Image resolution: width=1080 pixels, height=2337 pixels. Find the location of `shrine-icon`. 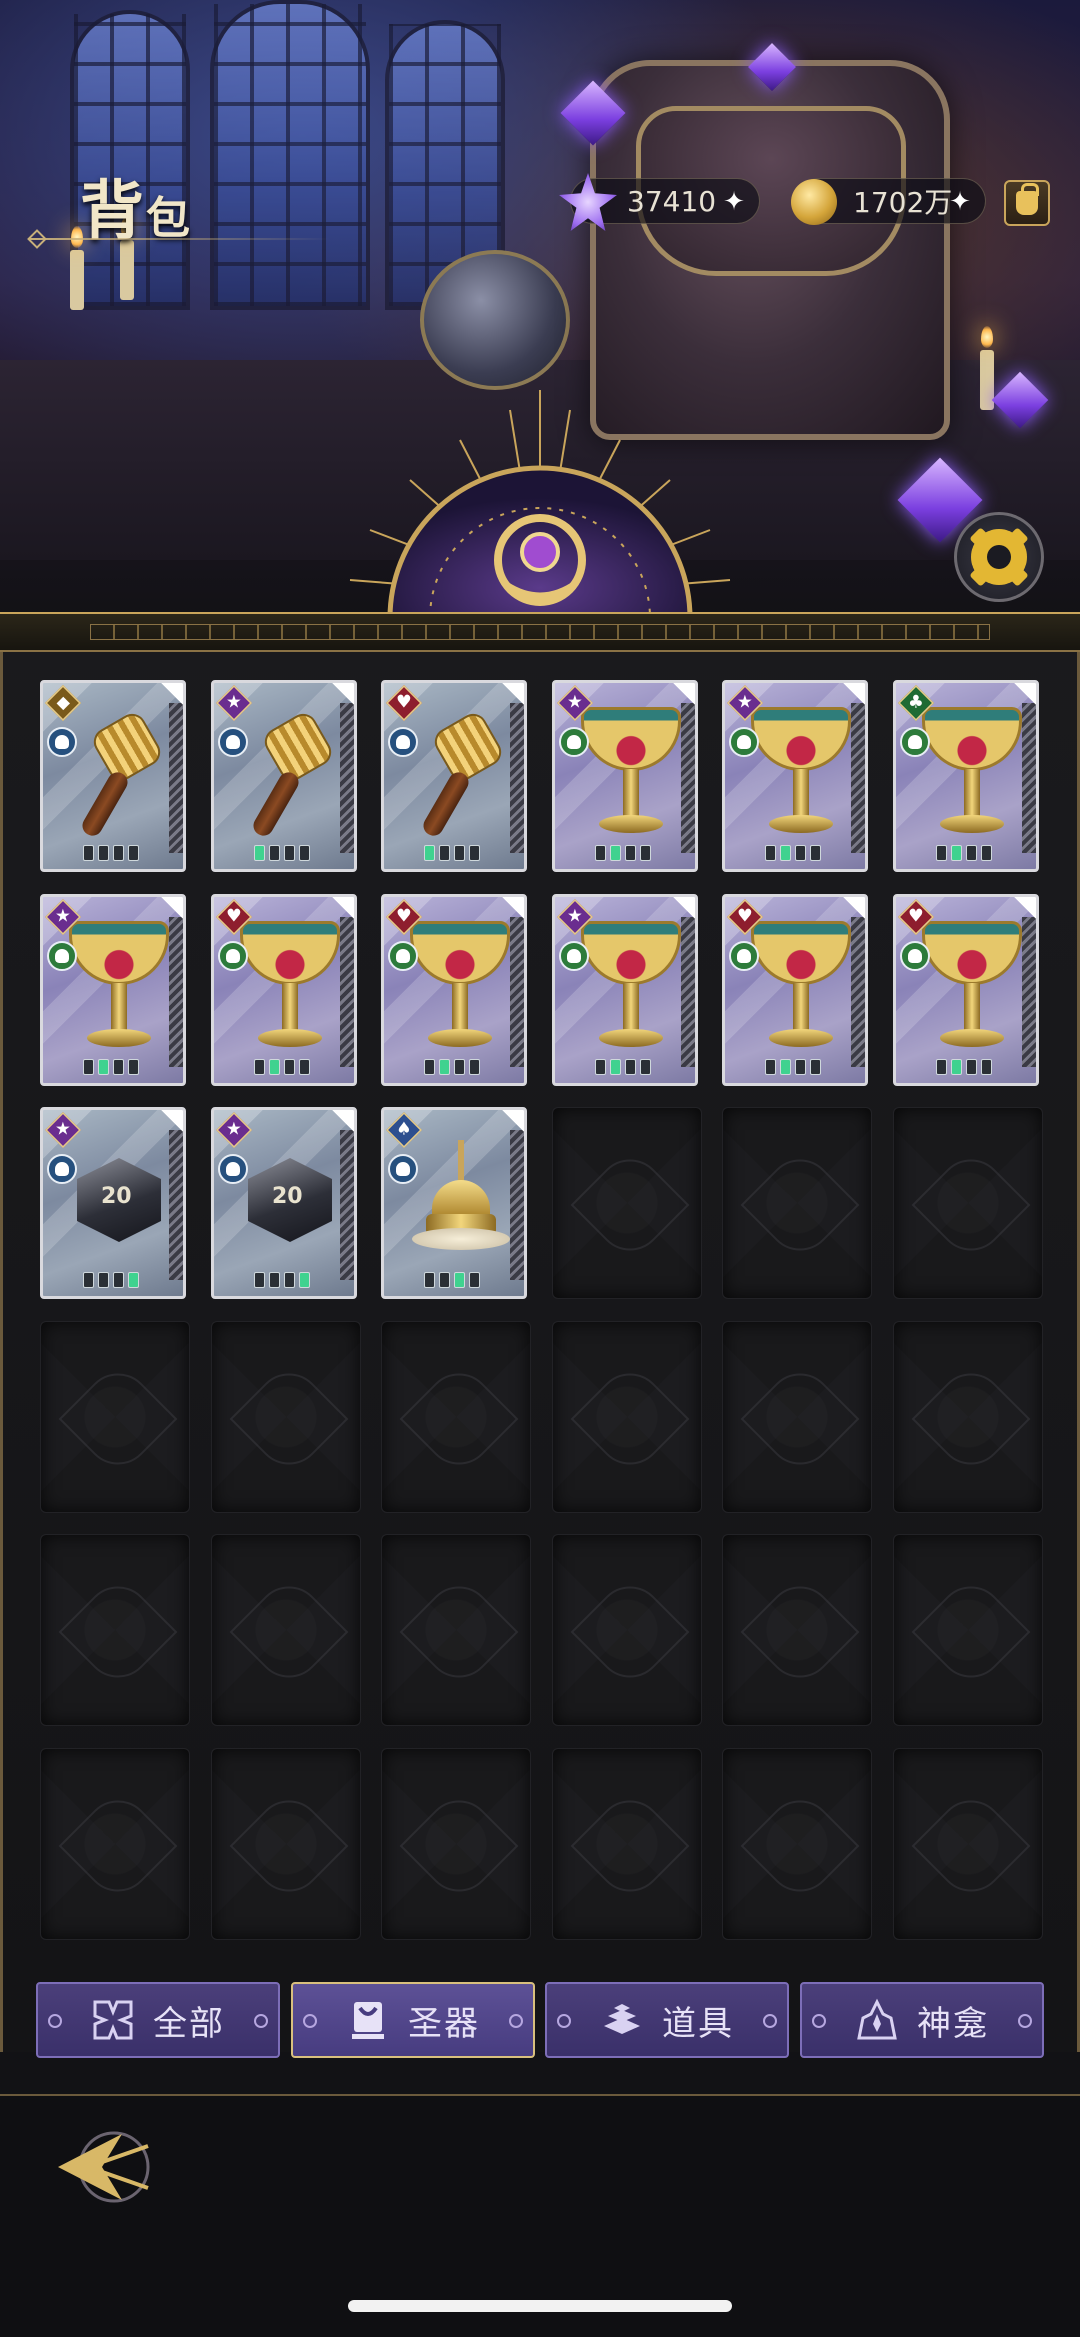

shrine-icon is located at coordinates (877, 2019).